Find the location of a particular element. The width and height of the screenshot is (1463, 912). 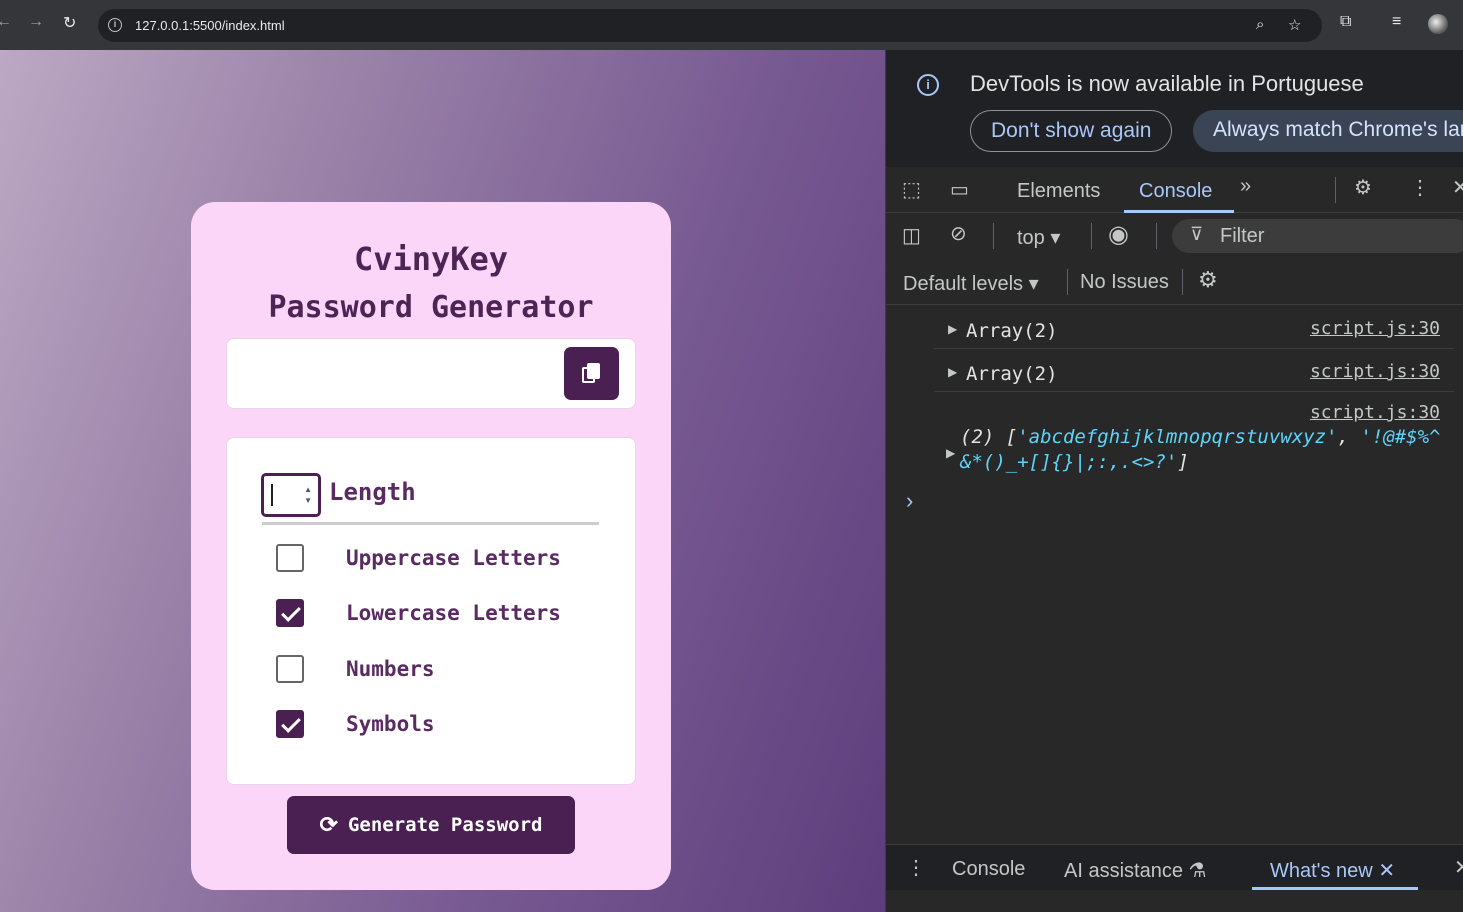

divider is located at coordinates (430, 523).